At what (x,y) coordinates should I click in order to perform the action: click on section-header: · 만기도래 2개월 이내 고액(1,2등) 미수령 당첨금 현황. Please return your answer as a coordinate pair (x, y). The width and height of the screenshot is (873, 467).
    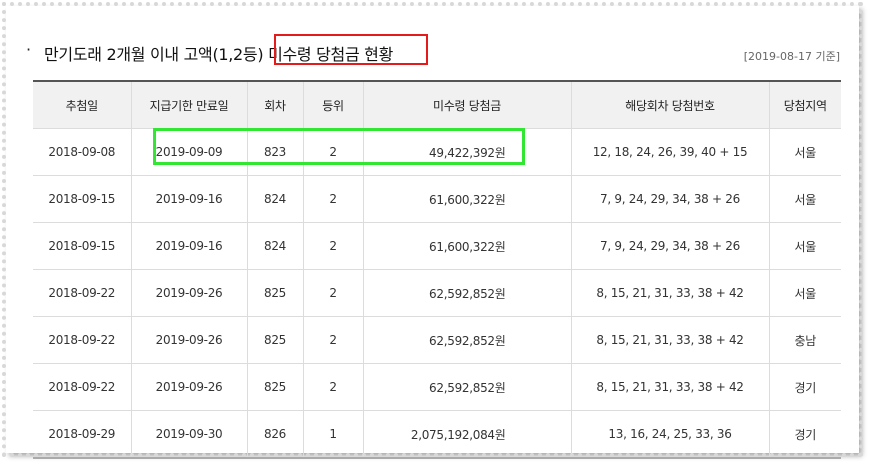
    Looking at the image, I should click on (433, 51).